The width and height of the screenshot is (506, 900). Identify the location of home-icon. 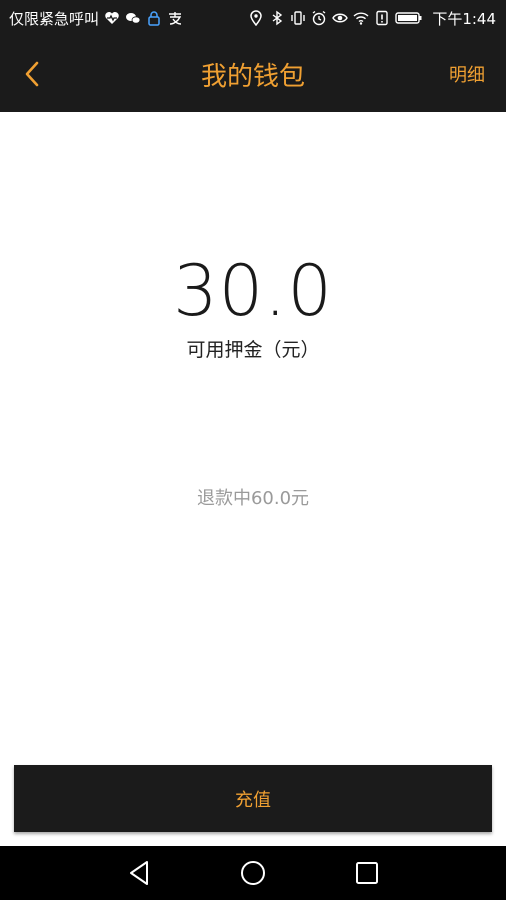
(253, 873).